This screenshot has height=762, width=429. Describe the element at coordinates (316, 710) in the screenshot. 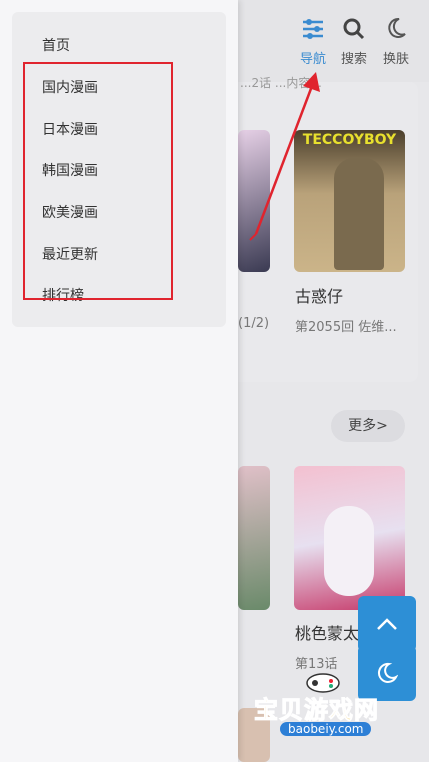

I see `watermark-title: 宝贝游戏网` at that location.